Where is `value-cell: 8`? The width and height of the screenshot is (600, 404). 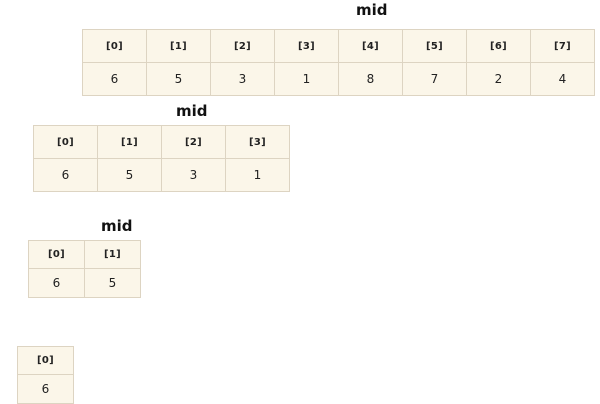
value-cell: 8 is located at coordinates (370, 79).